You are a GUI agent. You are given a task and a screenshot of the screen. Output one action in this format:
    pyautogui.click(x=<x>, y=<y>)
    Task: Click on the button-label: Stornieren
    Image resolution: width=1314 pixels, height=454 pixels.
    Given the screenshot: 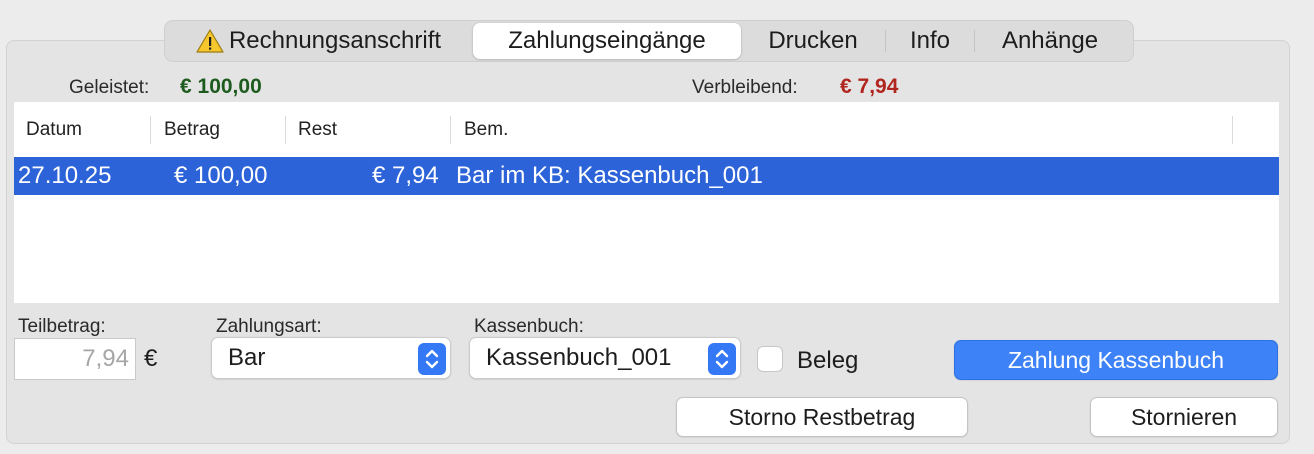 What is the action you would take?
    pyautogui.click(x=1184, y=416)
    